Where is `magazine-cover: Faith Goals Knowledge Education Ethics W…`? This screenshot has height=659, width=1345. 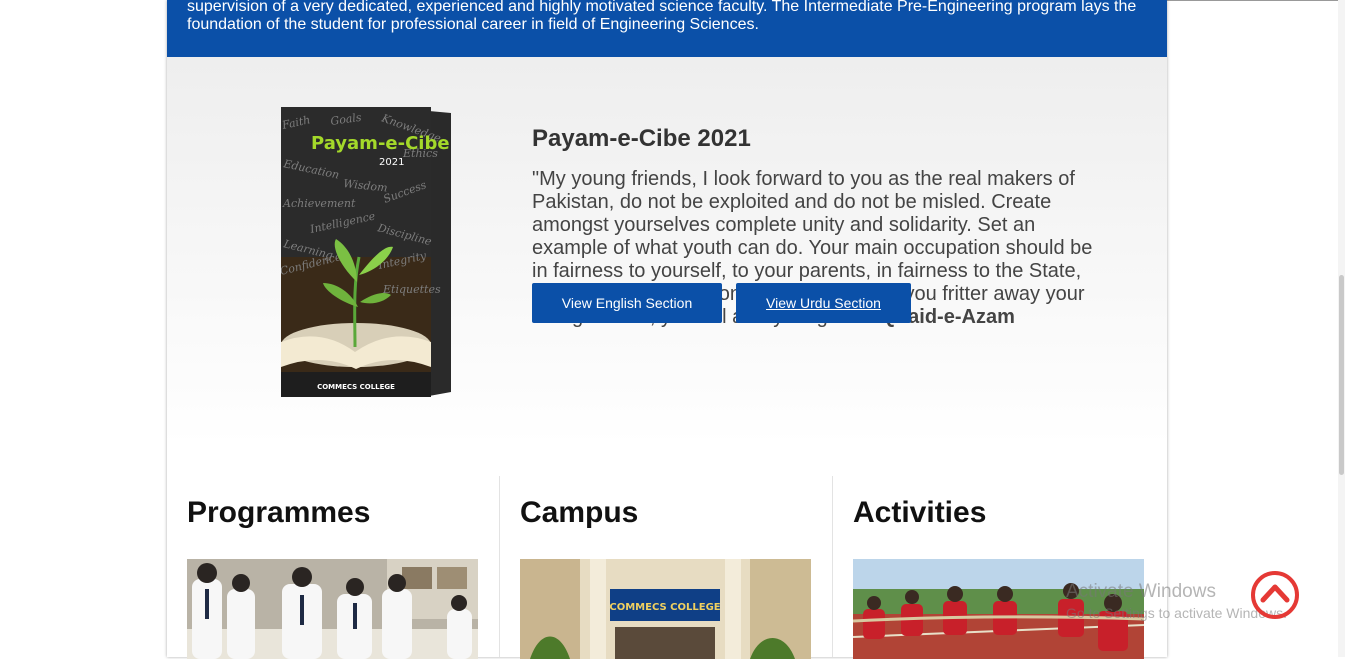
magazine-cover: Faith Goals Knowledge Education Ethics W… is located at coordinates (366, 252).